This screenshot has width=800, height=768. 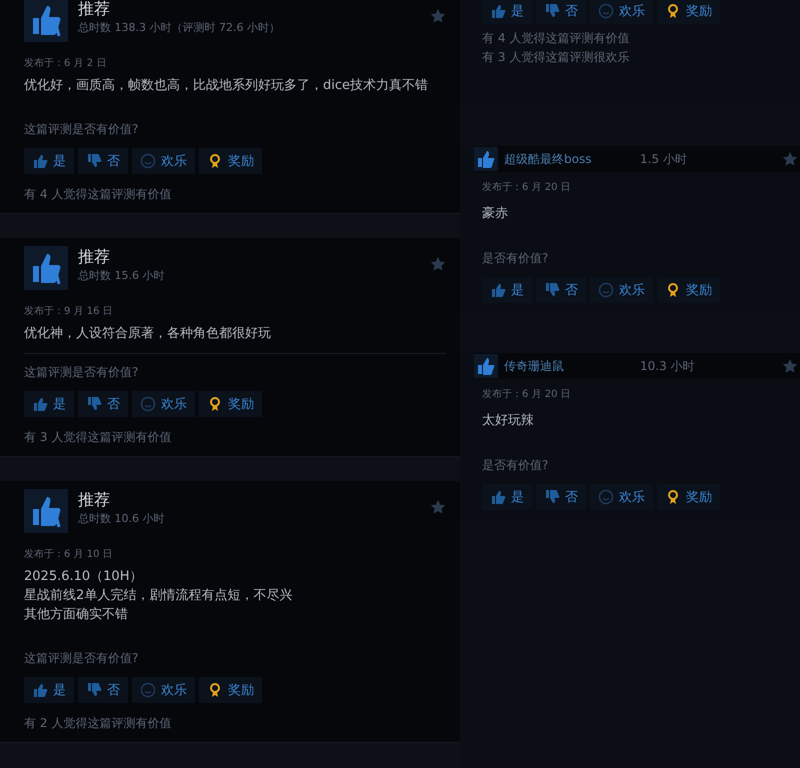 What do you see at coordinates (122, 518) in the screenshot?
I see `playtime-text: 总时数 10.6 小时` at bounding box center [122, 518].